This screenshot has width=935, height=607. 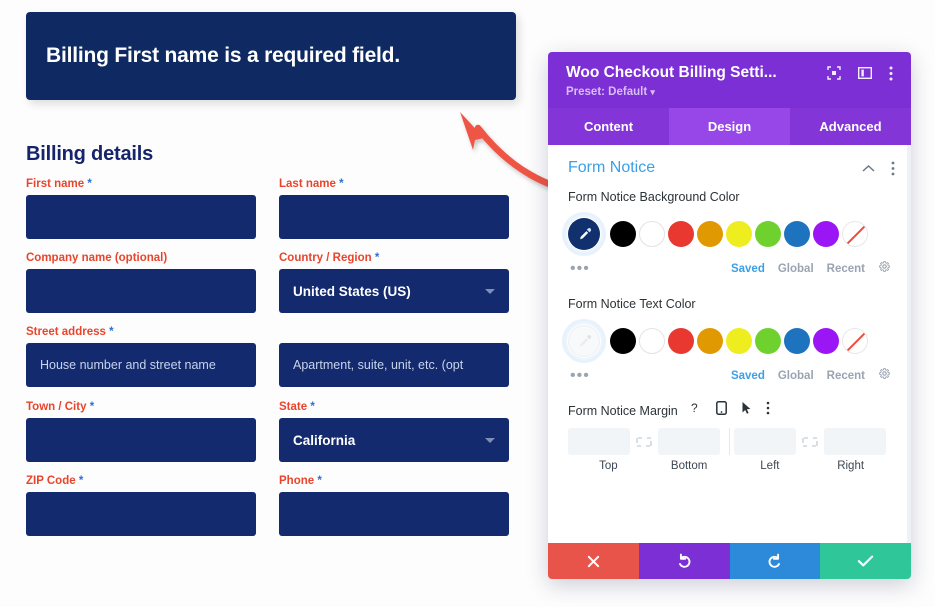 I want to click on cancel-button, so click(x=593, y=561).